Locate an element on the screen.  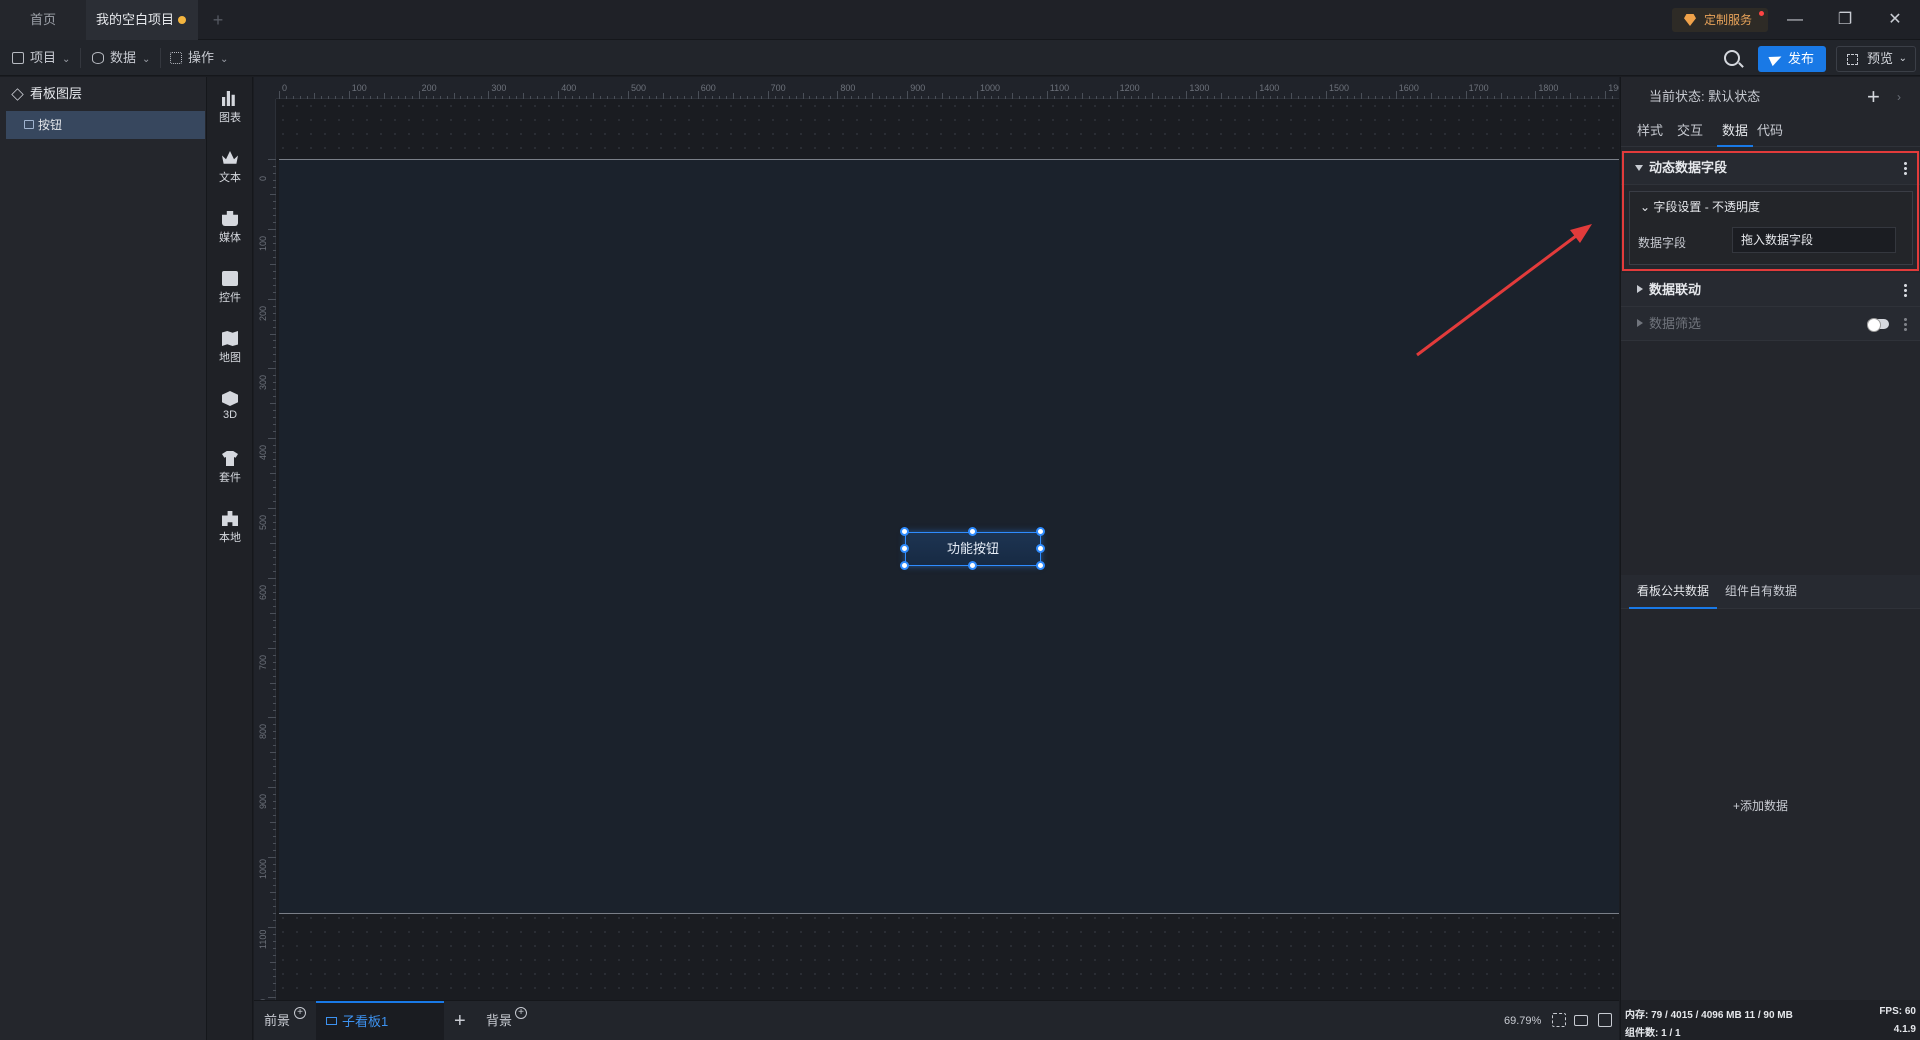
add-state-button: + is located at coordinates (1873, 97).